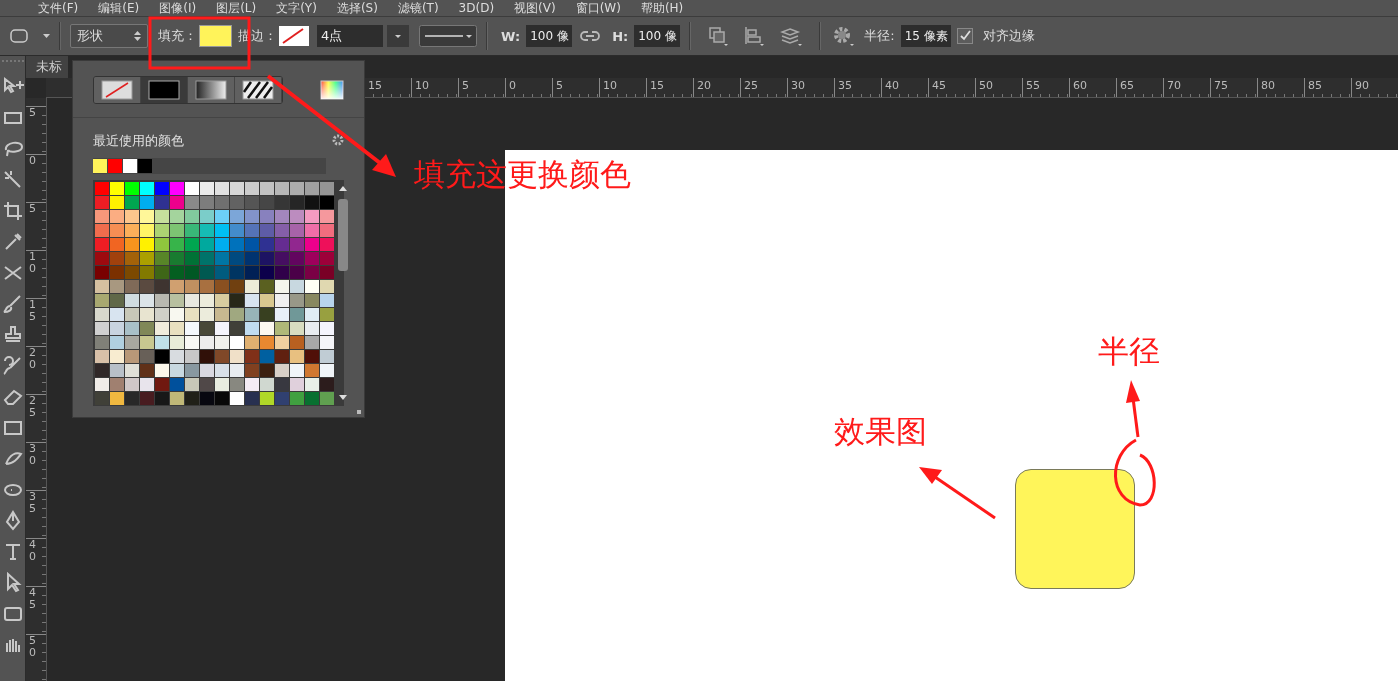  What do you see at coordinates (350, 36) in the screenshot?
I see `stroke-width-field: 4点` at bounding box center [350, 36].